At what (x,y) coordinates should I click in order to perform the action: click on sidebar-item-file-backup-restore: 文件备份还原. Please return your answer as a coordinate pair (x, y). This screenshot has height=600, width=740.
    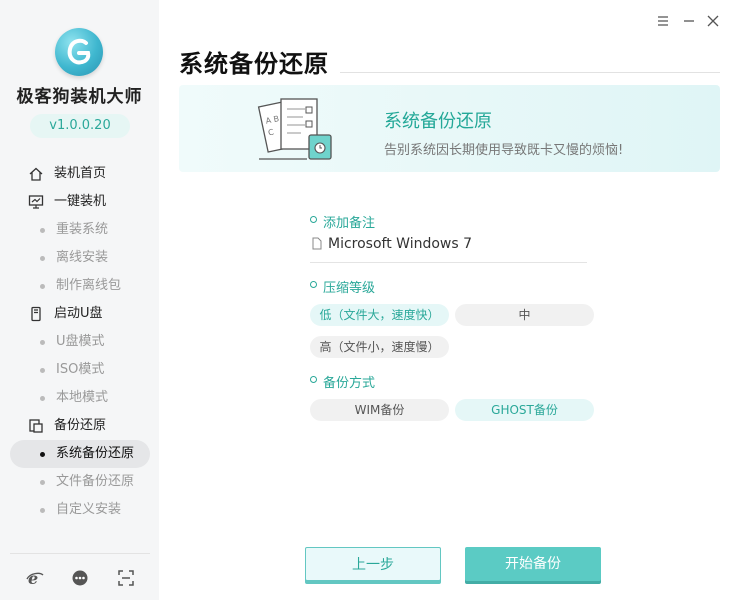
    Looking at the image, I should click on (79, 482).